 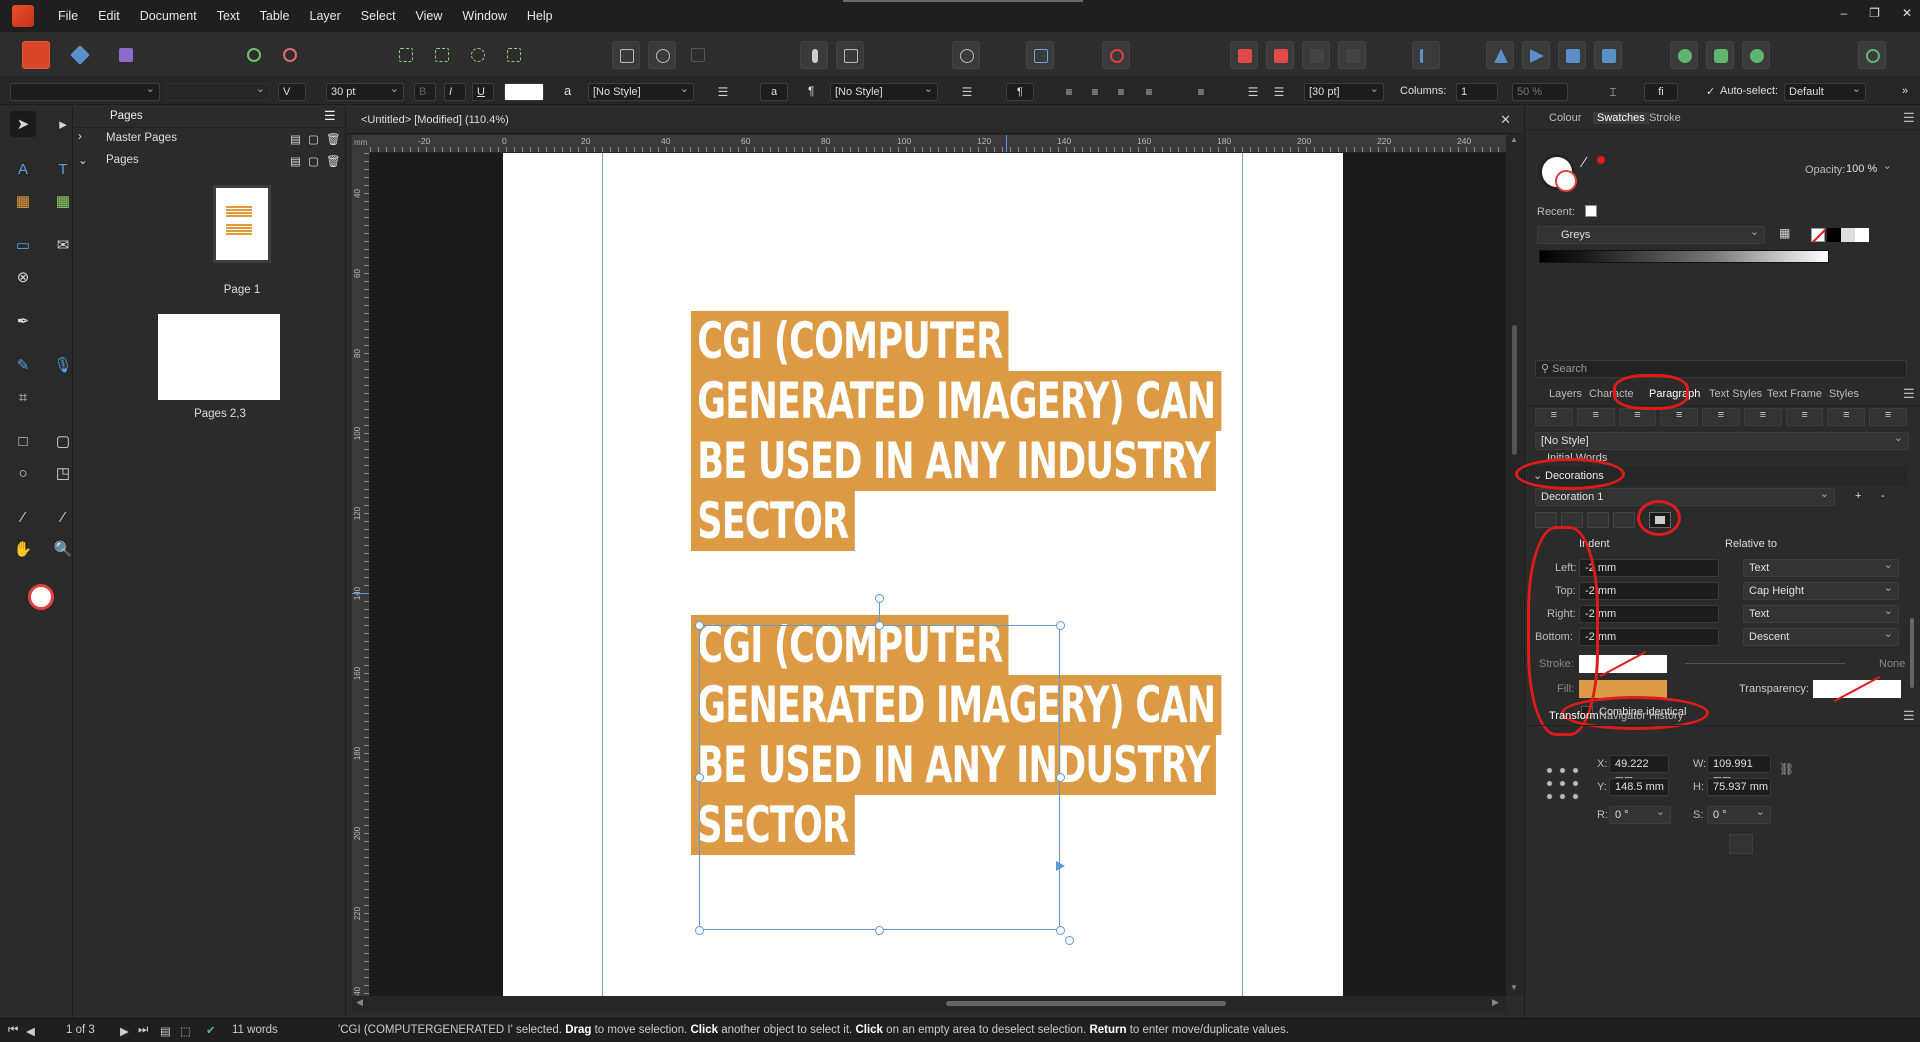 I want to click on color-swatch-icon, so click(x=41, y=597).